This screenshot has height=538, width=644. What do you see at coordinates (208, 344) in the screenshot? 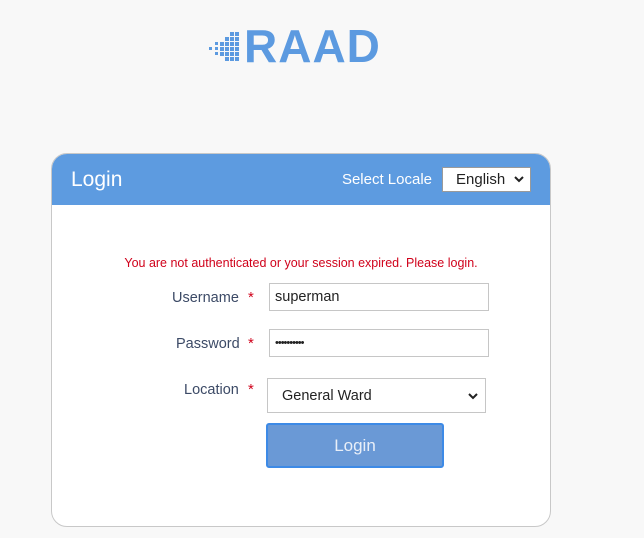
I see `password-label: Password` at bounding box center [208, 344].